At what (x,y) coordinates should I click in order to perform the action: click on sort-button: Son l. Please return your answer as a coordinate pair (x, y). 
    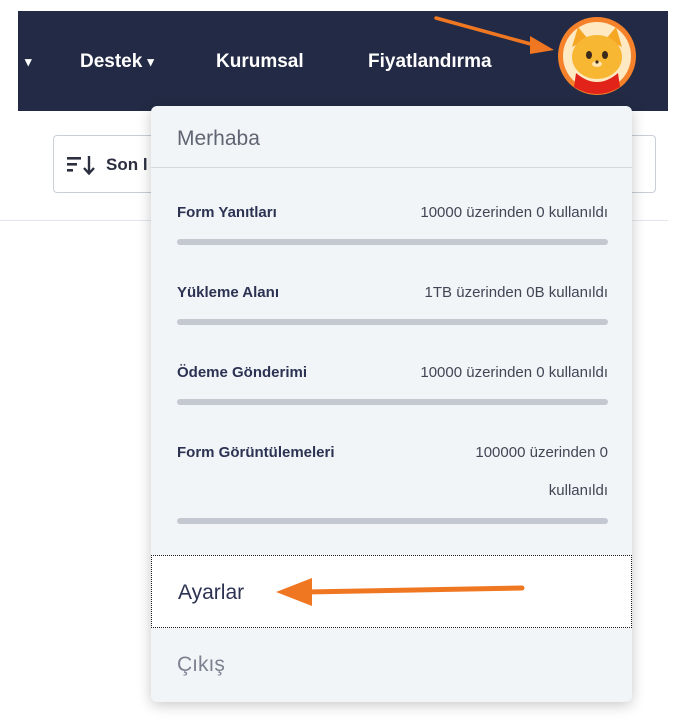
    Looking at the image, I should click on (108, 164).